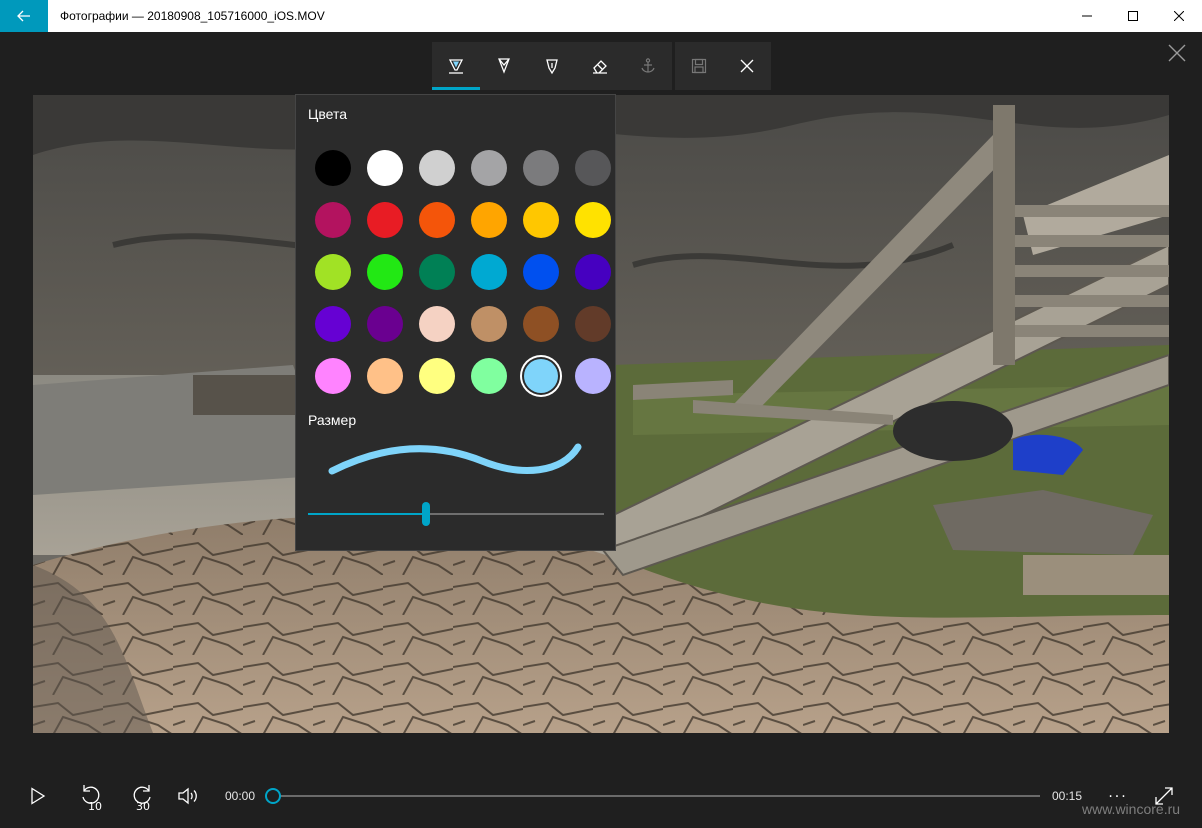  I want to click on close-window-button, so click(1179, 16).